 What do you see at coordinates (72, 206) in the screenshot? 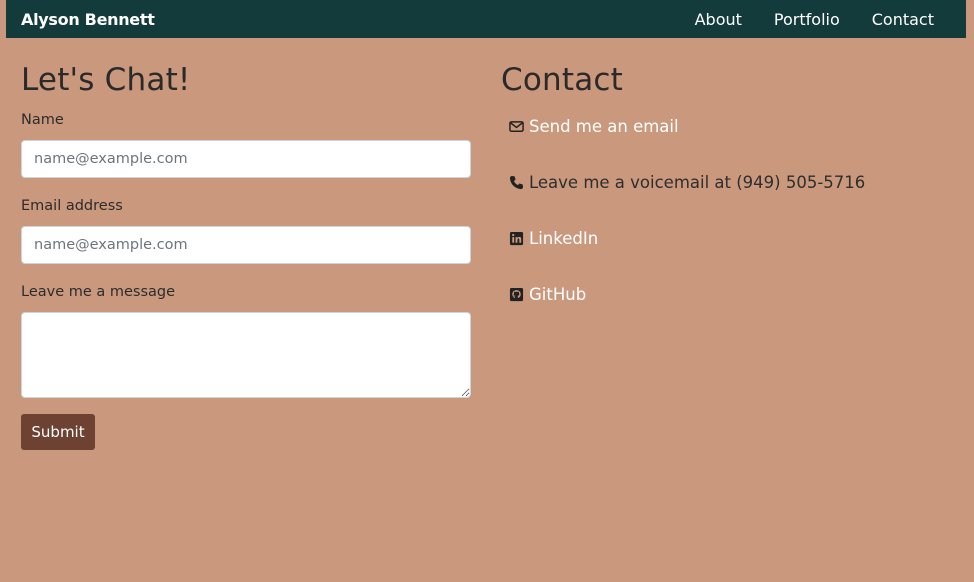
I see `email-label: Email address` at bounding box center [72, 206].